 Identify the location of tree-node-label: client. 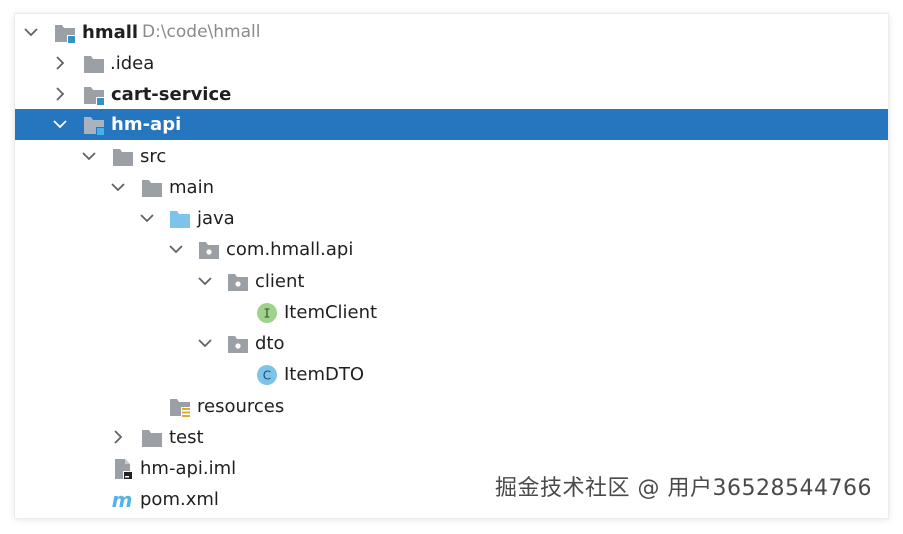
(280, 281).